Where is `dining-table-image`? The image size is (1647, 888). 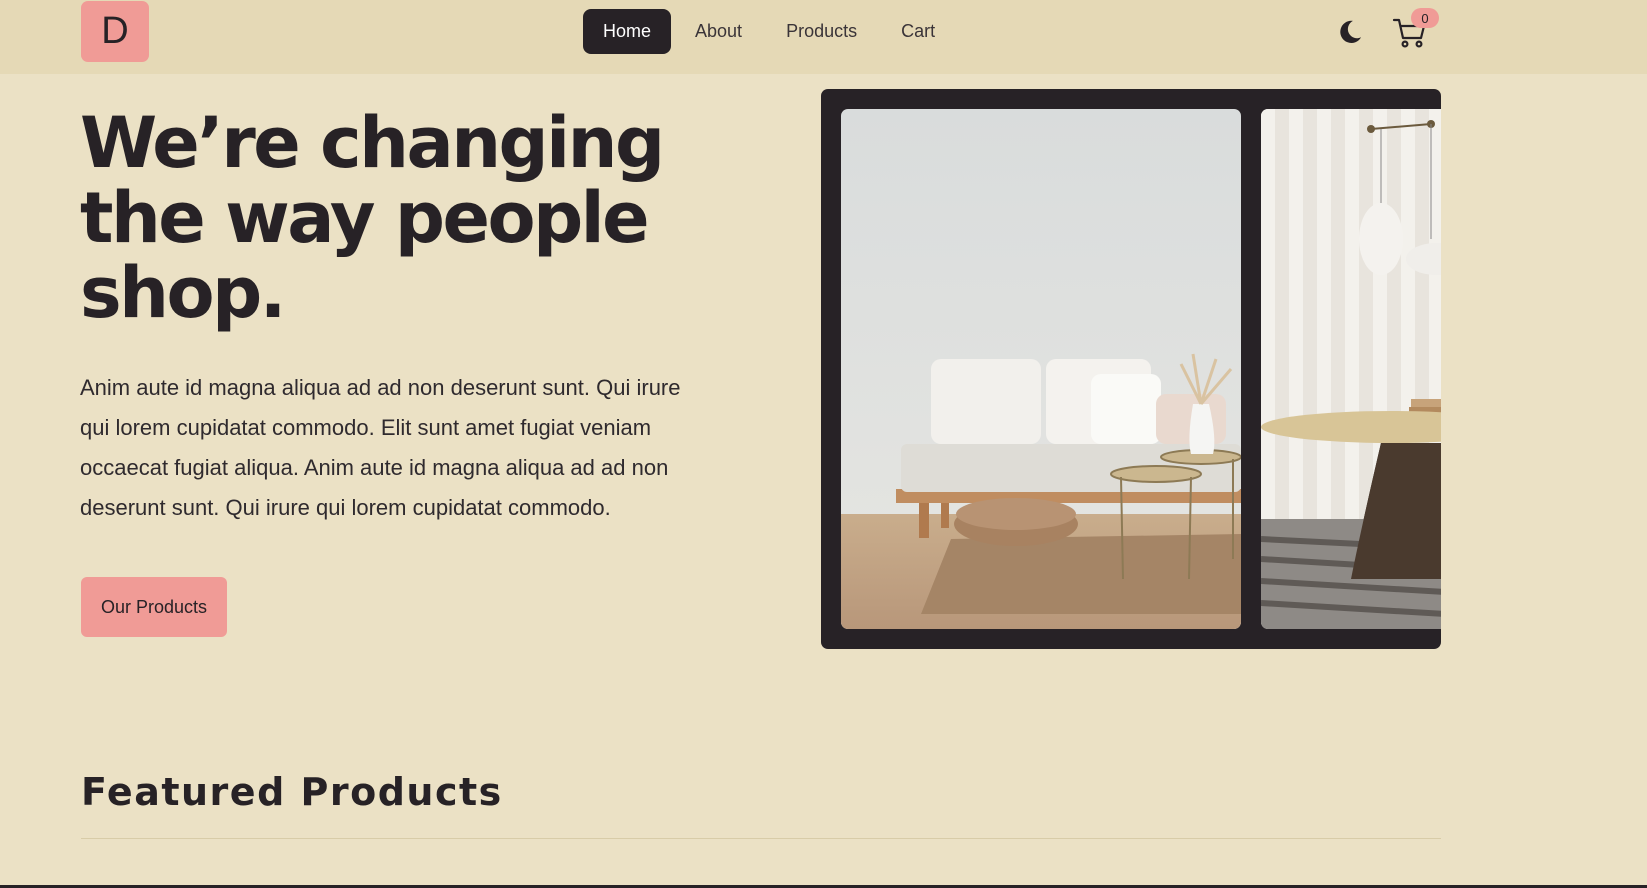
dining-table-image is located at coordinates (1351, 369).